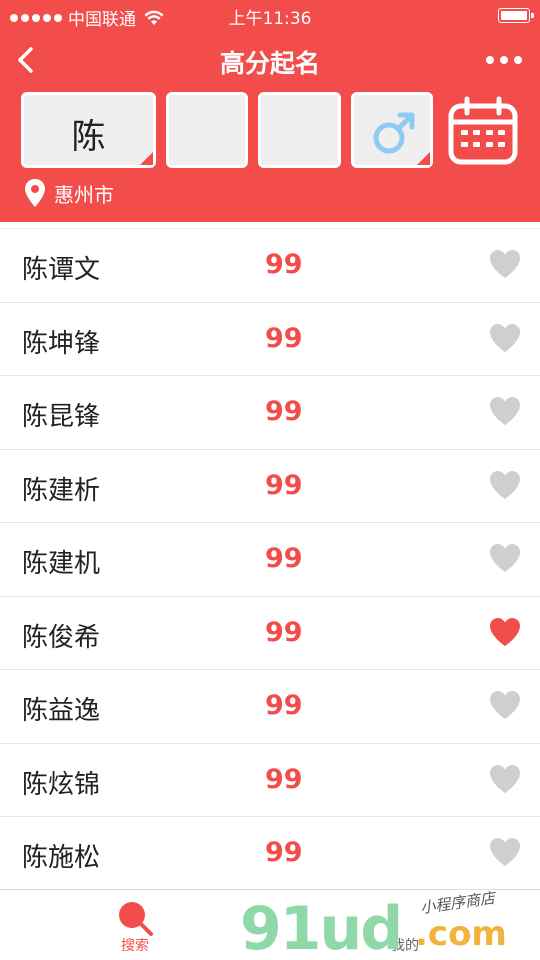 This screenshot has width=540, height=960. I want to click on name-row: 陈昆锋 99, so click(270, 413).